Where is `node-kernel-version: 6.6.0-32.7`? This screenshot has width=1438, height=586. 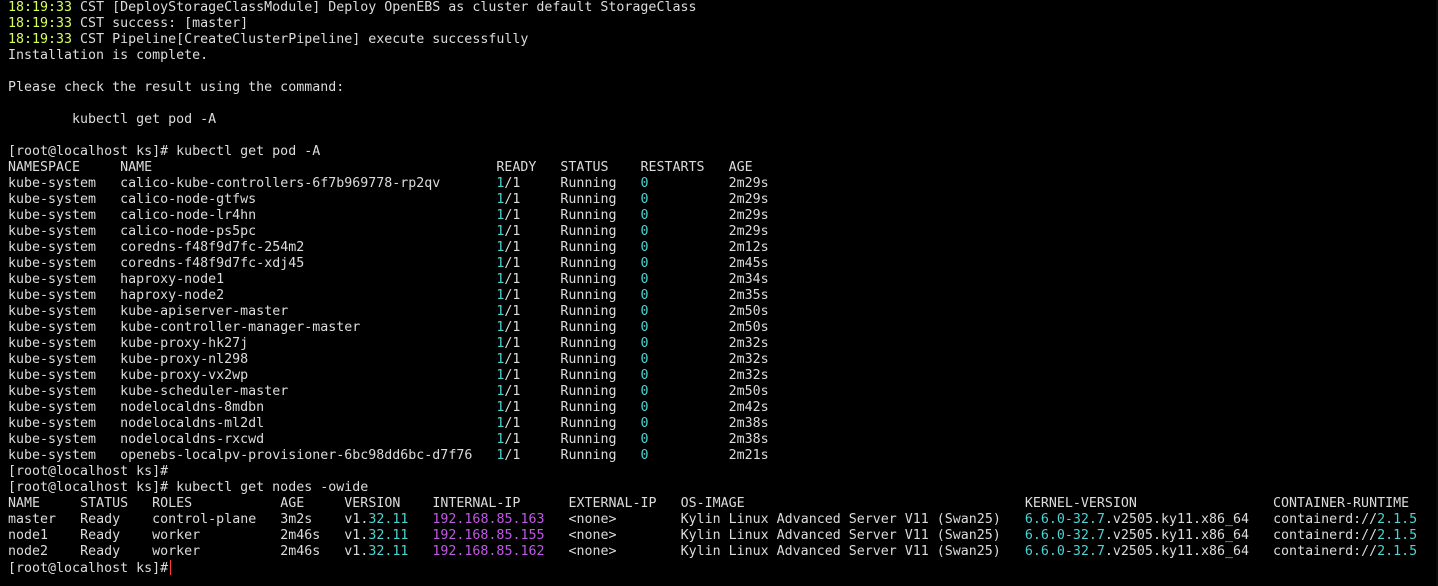 node-kernel-version: 6.6.0-32.7 is located at coordinates (1064, 551).